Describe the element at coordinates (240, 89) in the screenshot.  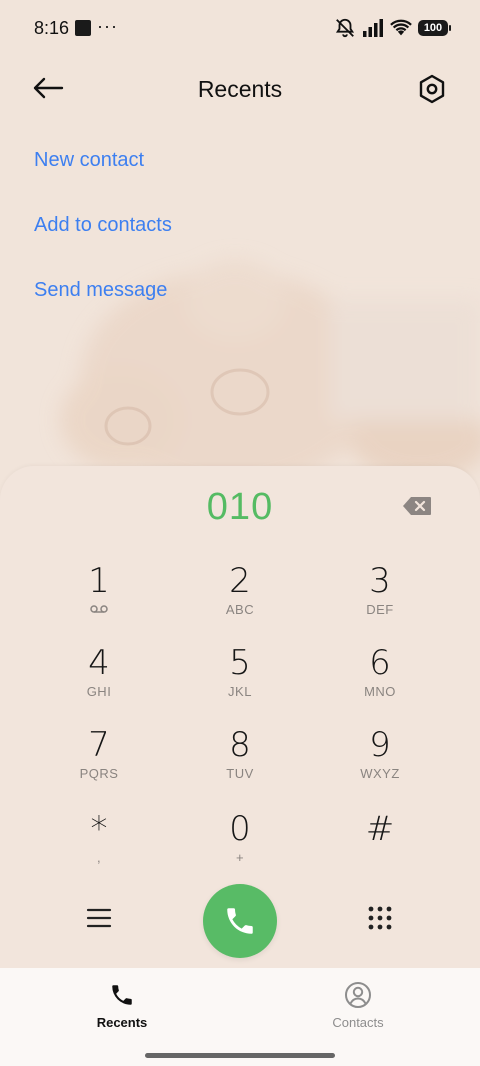
I see `page-title: Recents` at that location.